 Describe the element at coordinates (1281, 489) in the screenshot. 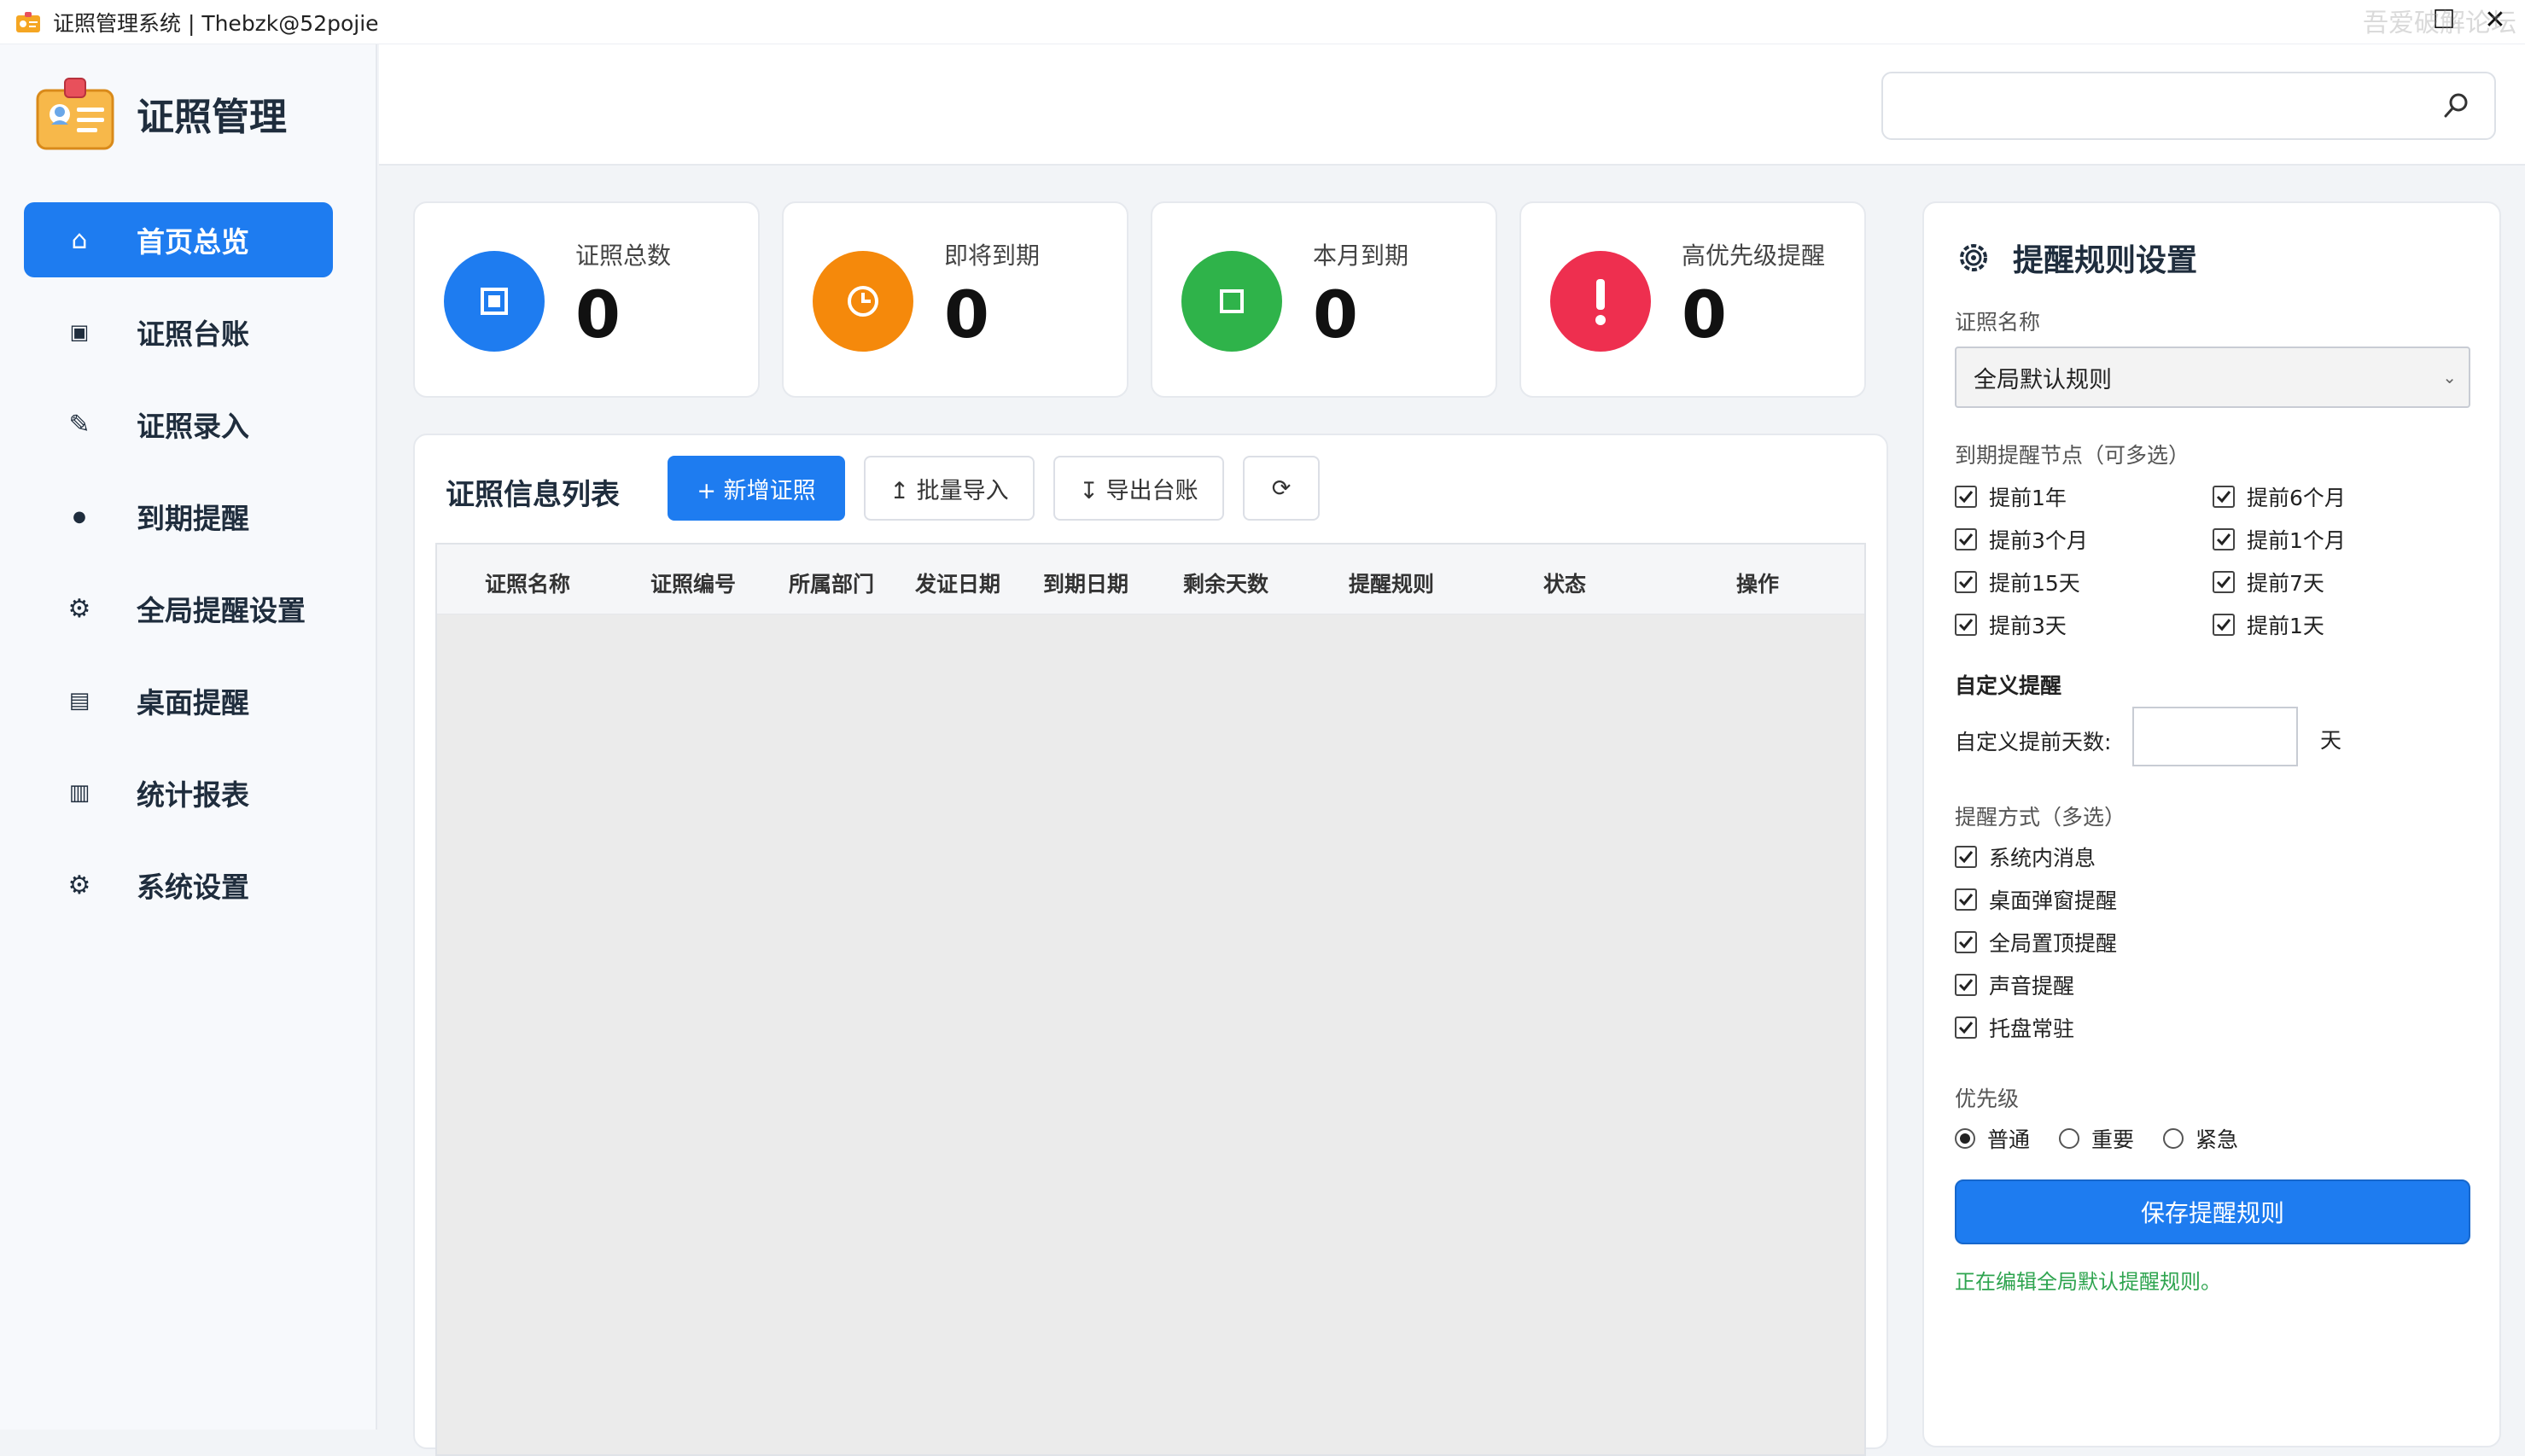

I see `refresh-button: ⟳` at that location.